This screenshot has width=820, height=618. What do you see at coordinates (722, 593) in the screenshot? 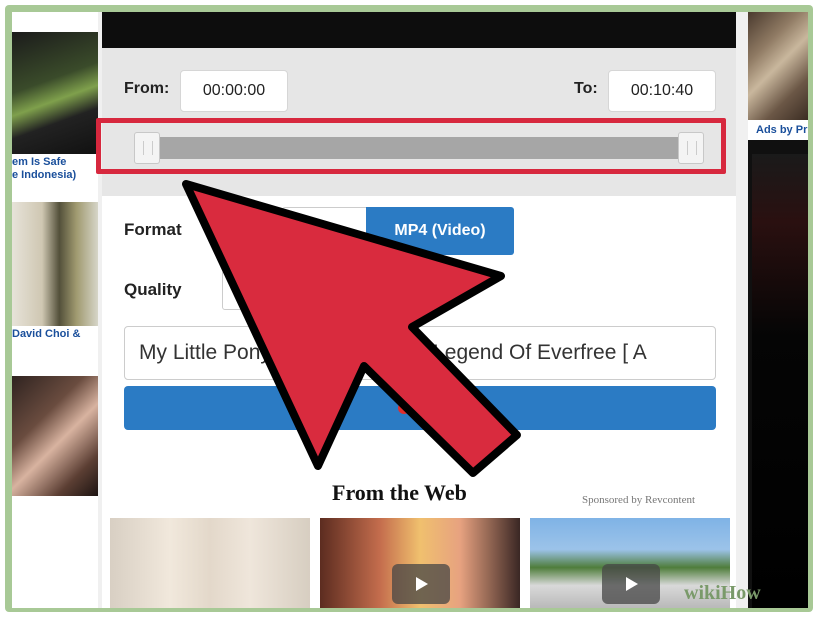
I see `wikihow-watermark: wikiHow` at bounding box center [722, 593].